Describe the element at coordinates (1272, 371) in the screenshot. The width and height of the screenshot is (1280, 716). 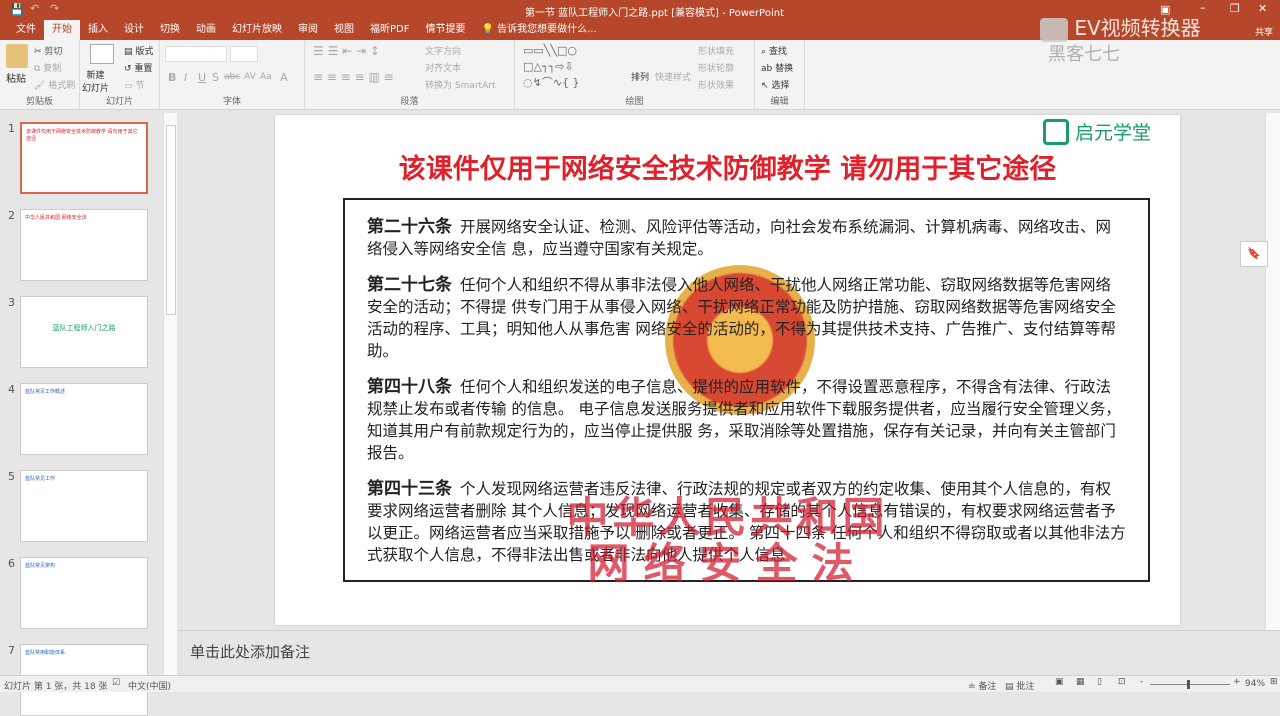
I see `editor-scrollbar` at that location.